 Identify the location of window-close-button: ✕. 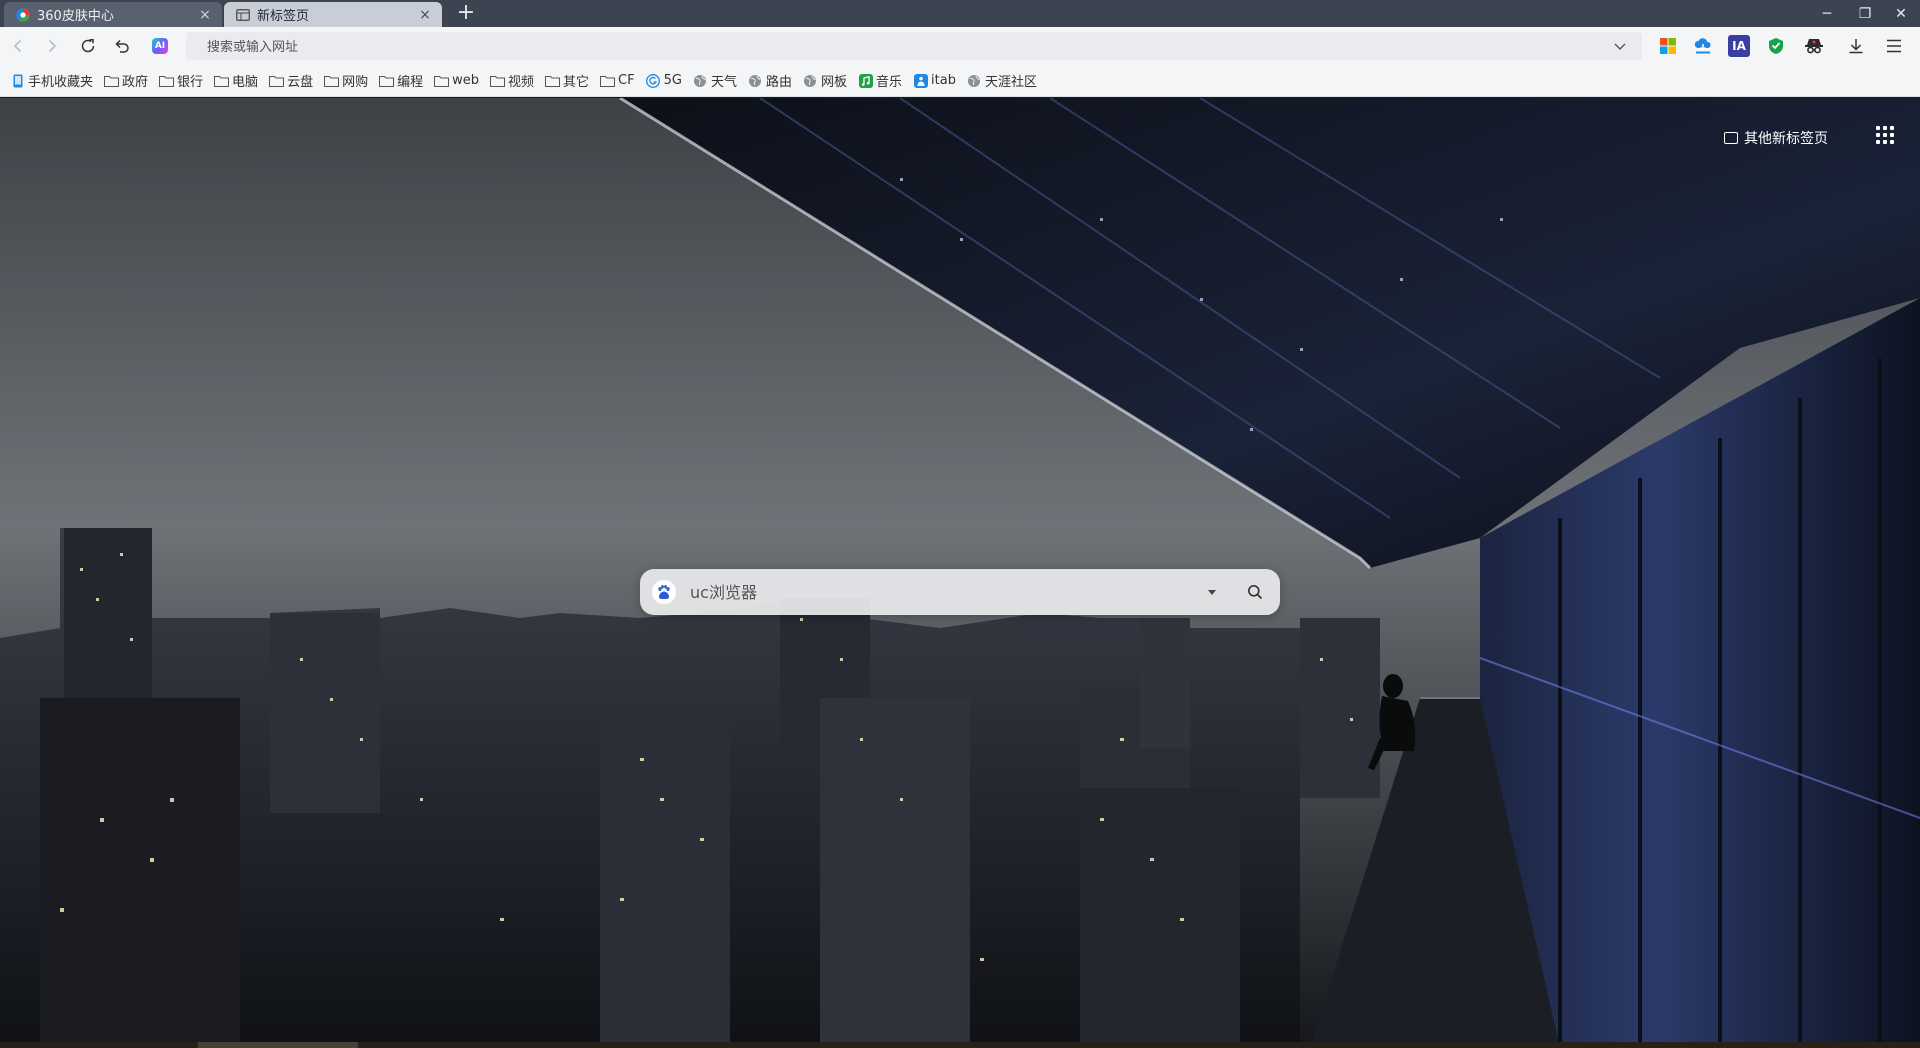
(1899, 13).